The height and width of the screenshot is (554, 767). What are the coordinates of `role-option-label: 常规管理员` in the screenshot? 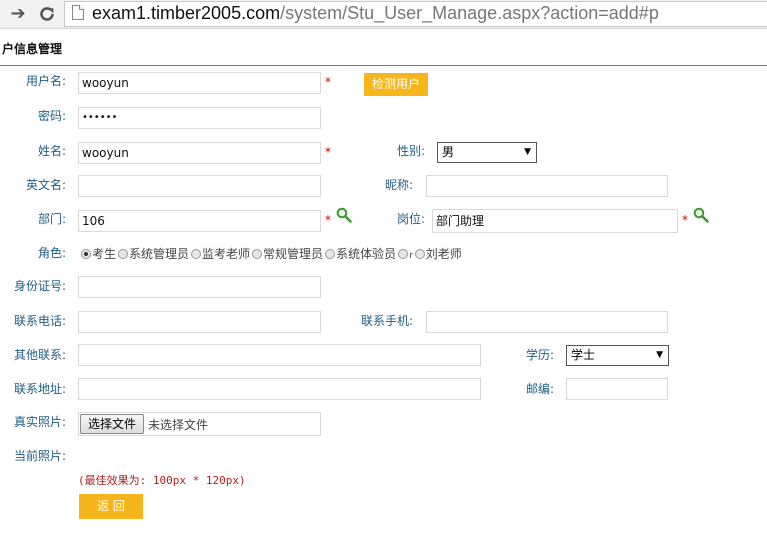 It's located at (293, 254).